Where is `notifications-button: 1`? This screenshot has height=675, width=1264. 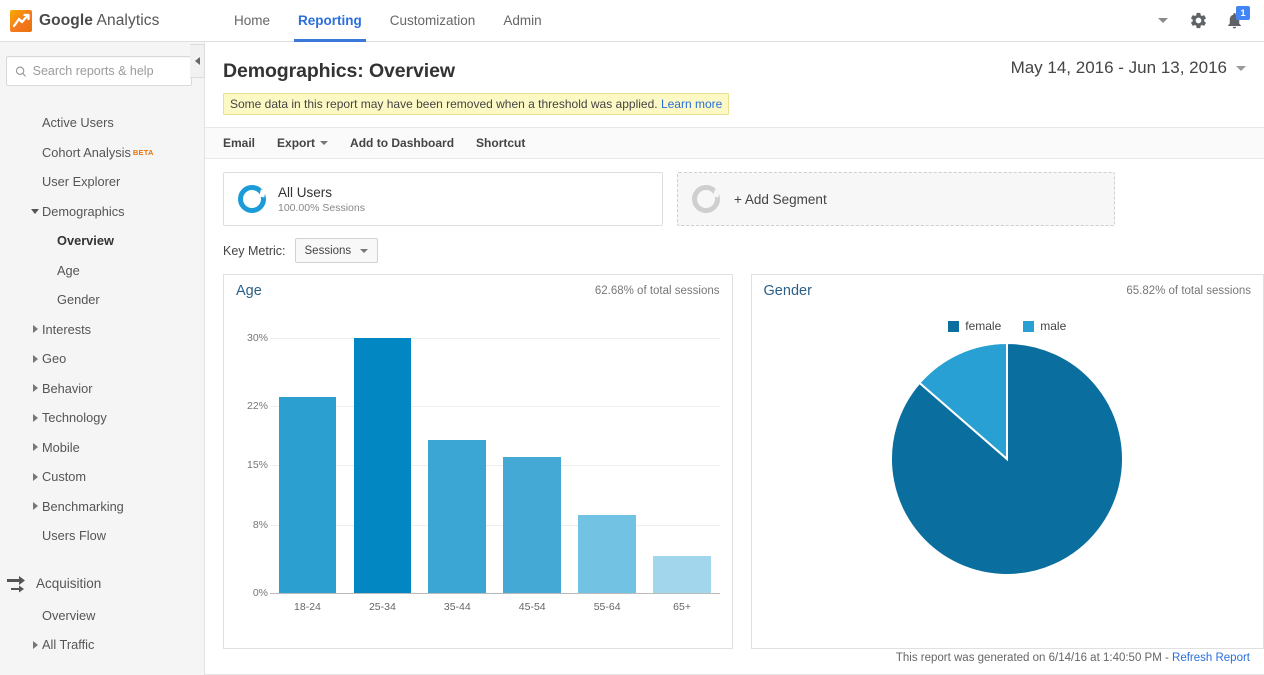 notifications-button: 1 is located at coordinates (1234, 21).